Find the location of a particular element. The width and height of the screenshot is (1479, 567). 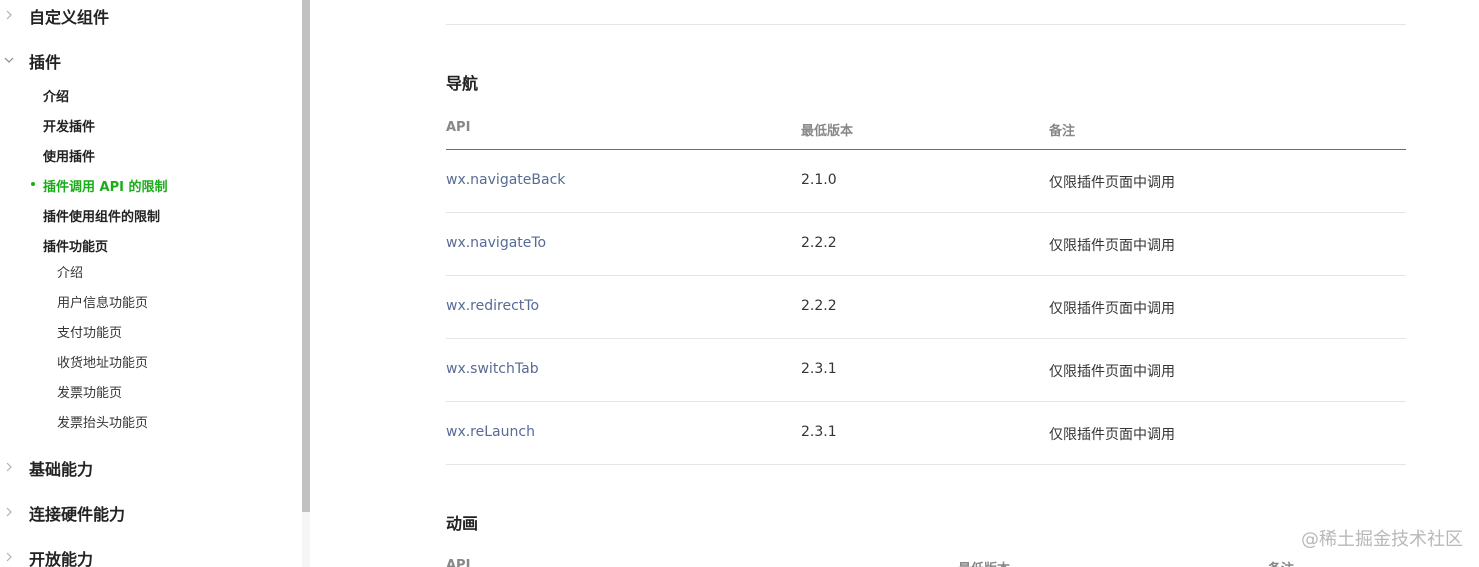

sidebar-group-label: 自定义组件 is located at coordinates (69, 17).